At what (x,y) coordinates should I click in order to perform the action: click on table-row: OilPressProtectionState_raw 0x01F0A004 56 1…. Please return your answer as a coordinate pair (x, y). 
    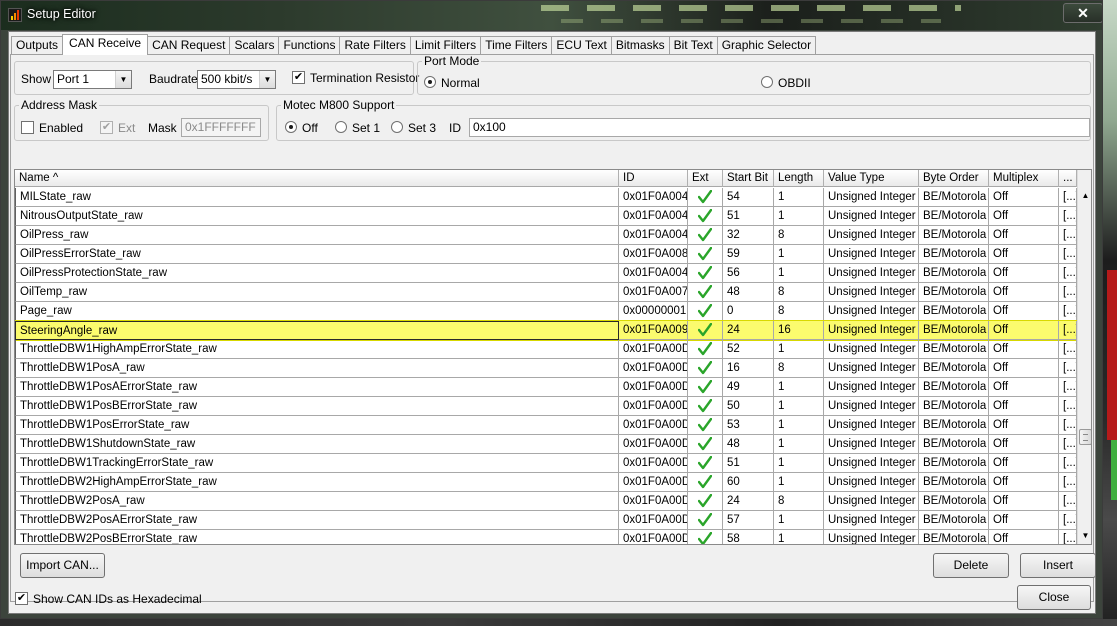
    Looking at the image, I should click on (546, 273).